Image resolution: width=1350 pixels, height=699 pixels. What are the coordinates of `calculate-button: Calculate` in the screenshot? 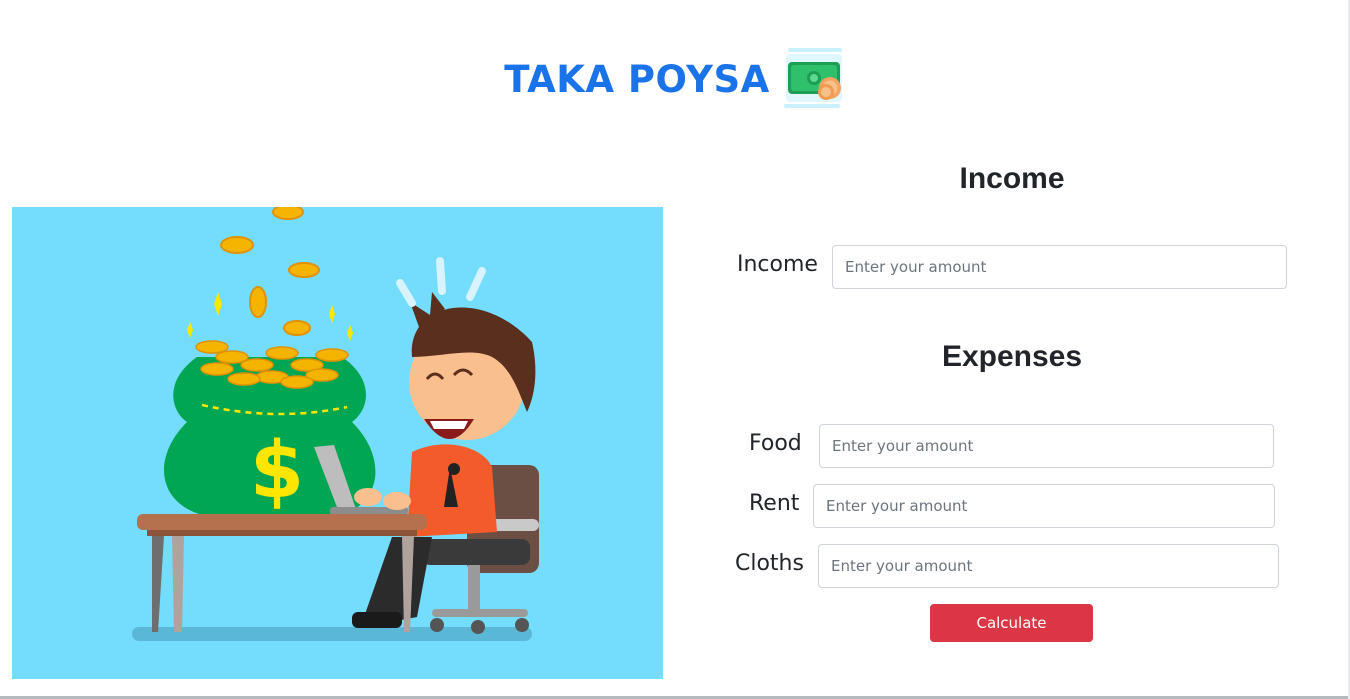 It's located at (1011, 623).